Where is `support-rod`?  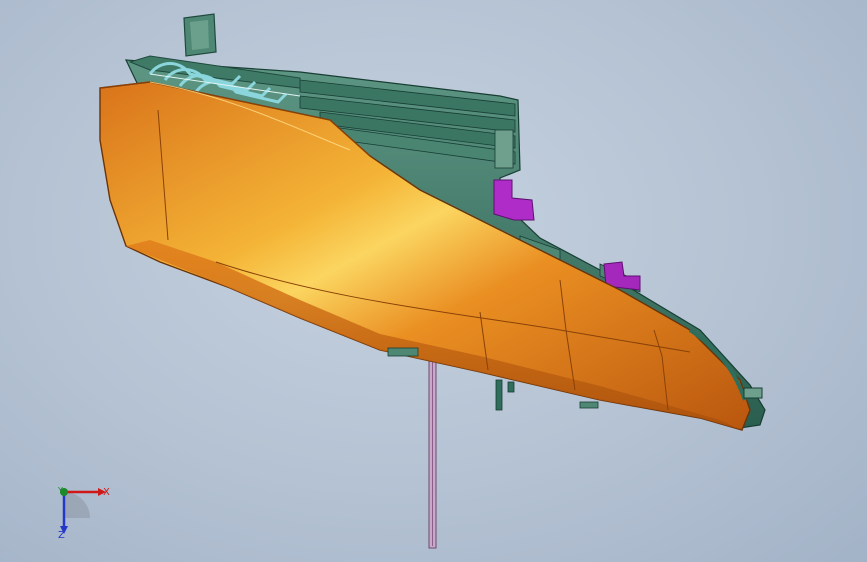
support-rod is located at coordinates (432, 454).